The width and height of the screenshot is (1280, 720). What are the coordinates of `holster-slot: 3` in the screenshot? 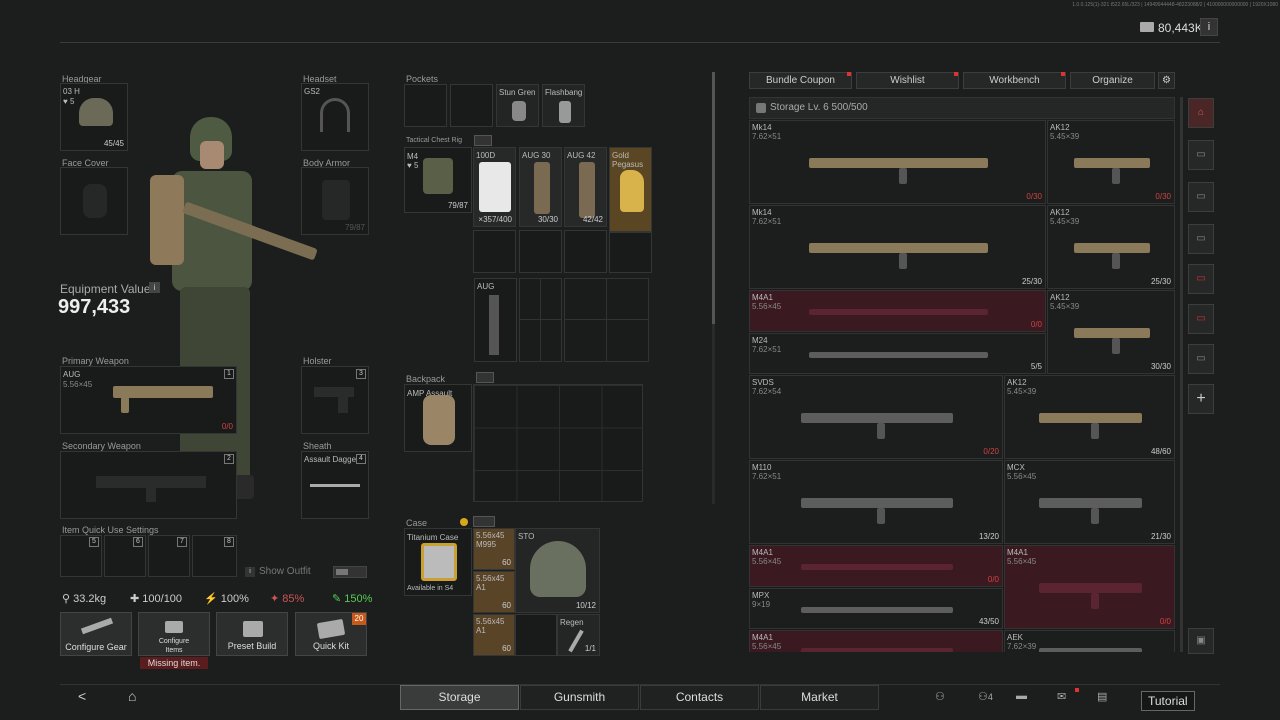 It's located at (335, 400).